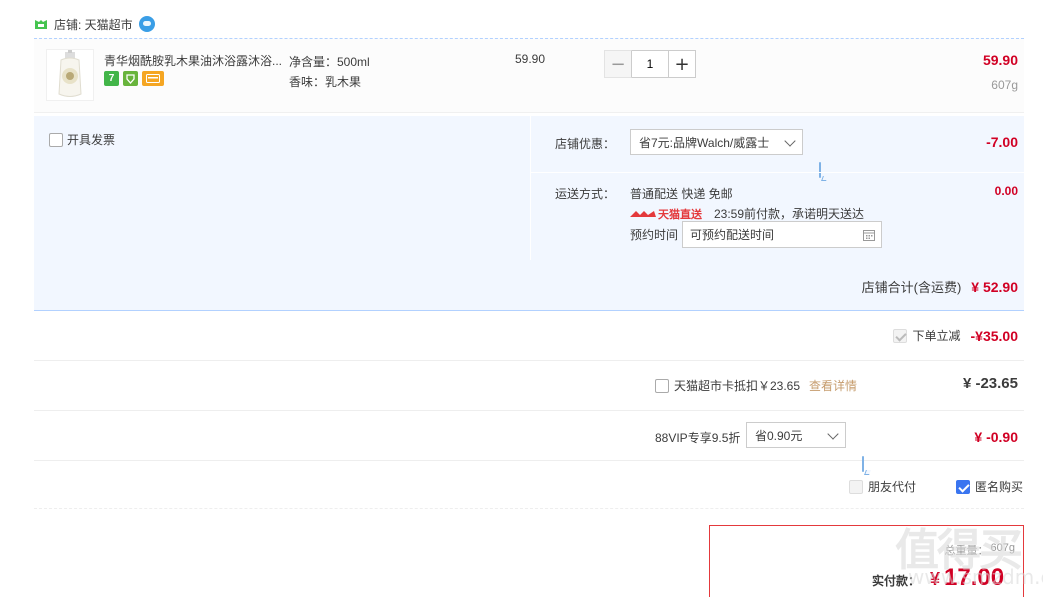  I want to click on instant-discount-label: 下单立减, so click(936, 336).